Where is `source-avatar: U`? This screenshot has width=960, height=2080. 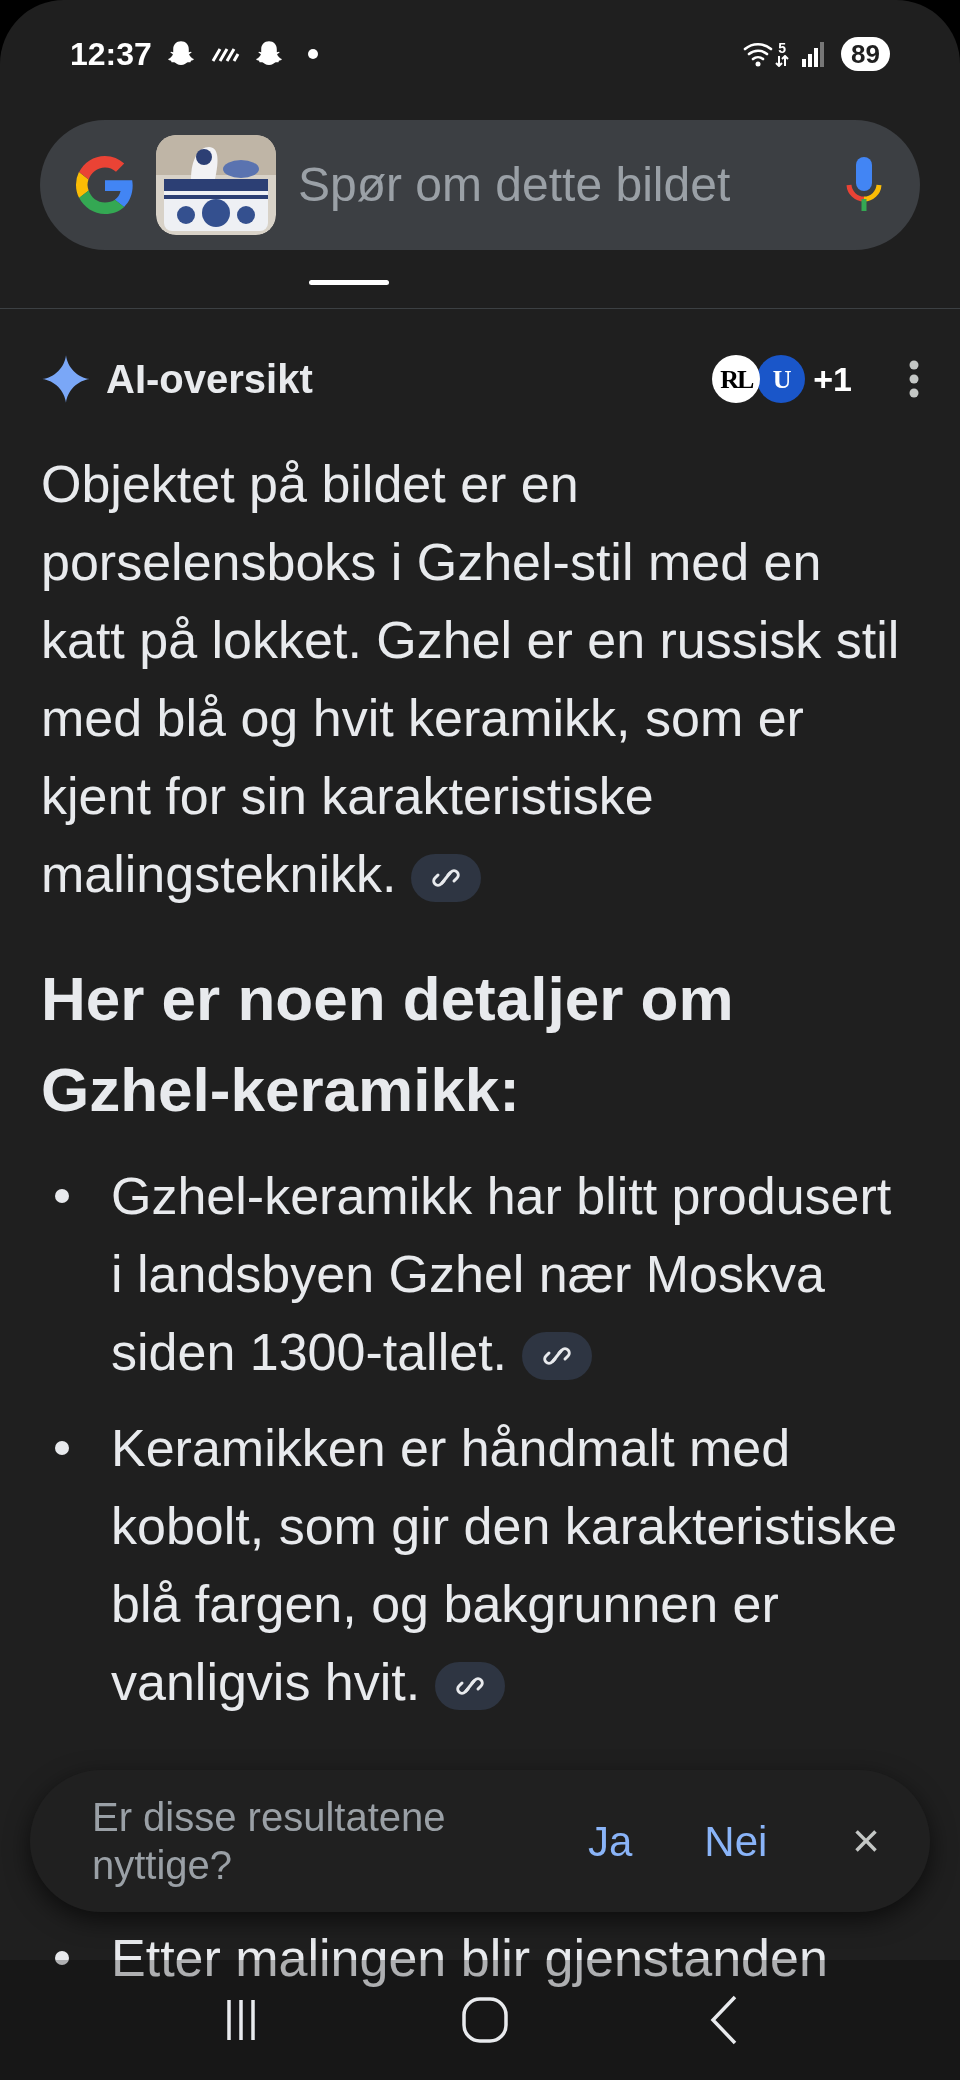
source-avatar: U is located at coordinates (781, 379).